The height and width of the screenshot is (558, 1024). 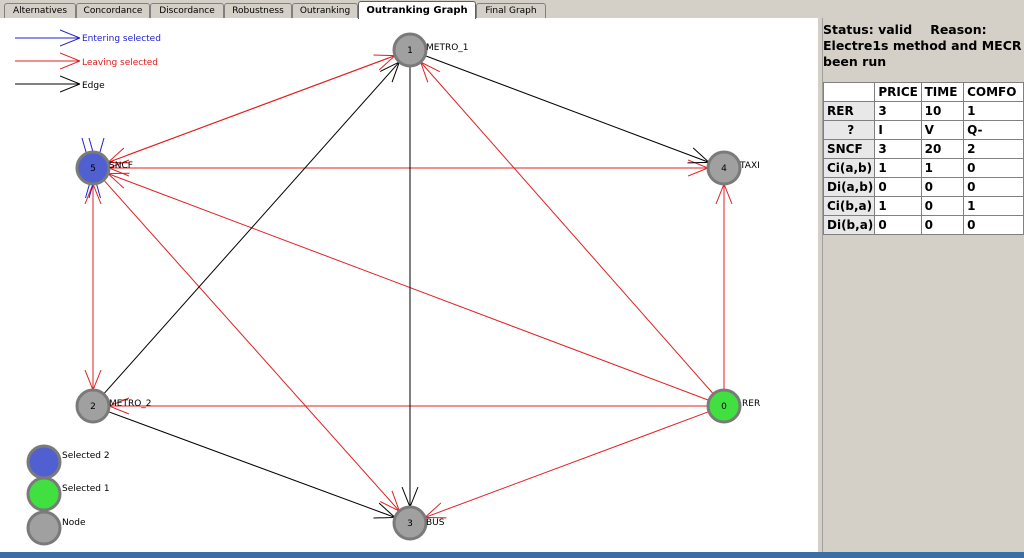 I want to click on table-row: Ci(a,b) 1 1 0, so click(x=923, y=168).